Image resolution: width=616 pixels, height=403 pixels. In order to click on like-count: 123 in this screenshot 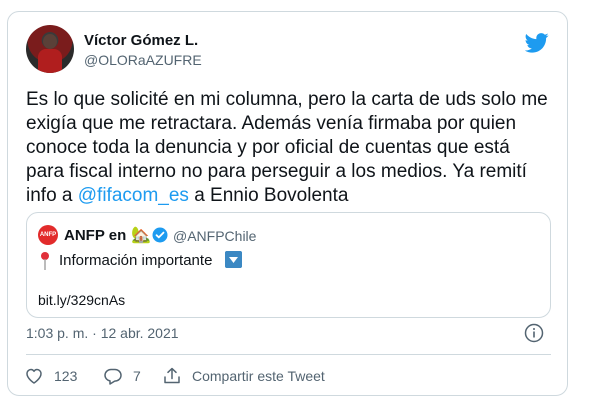, I will do `click(66, 376)`.